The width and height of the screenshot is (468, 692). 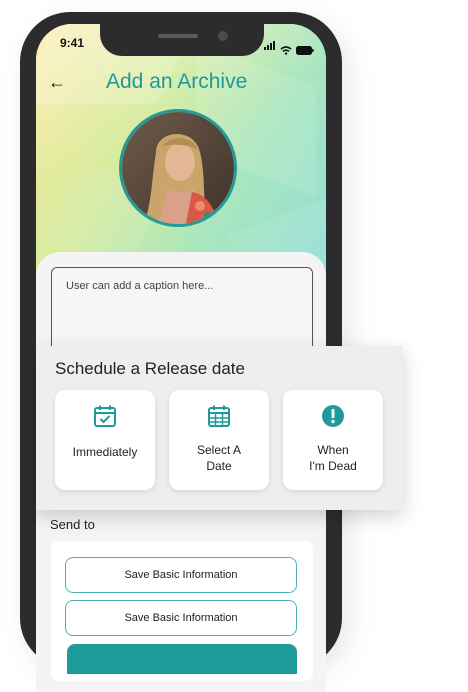 I want to click on option-select-date: Select A Date, so click(x=219, y=440).